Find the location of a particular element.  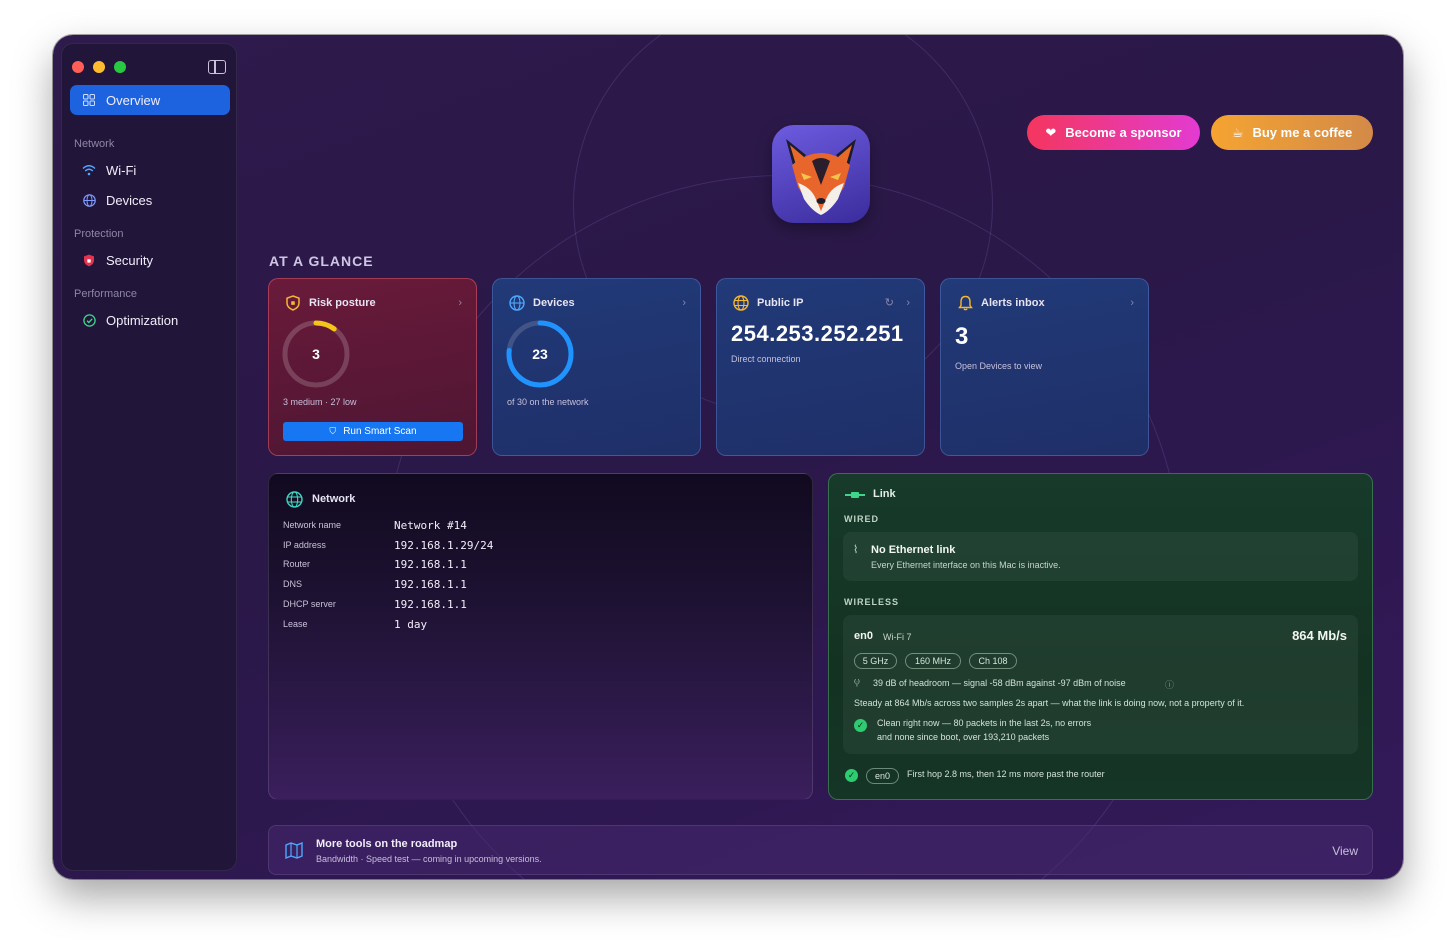

devices-count: 23 is located at coordinates (540, 354).